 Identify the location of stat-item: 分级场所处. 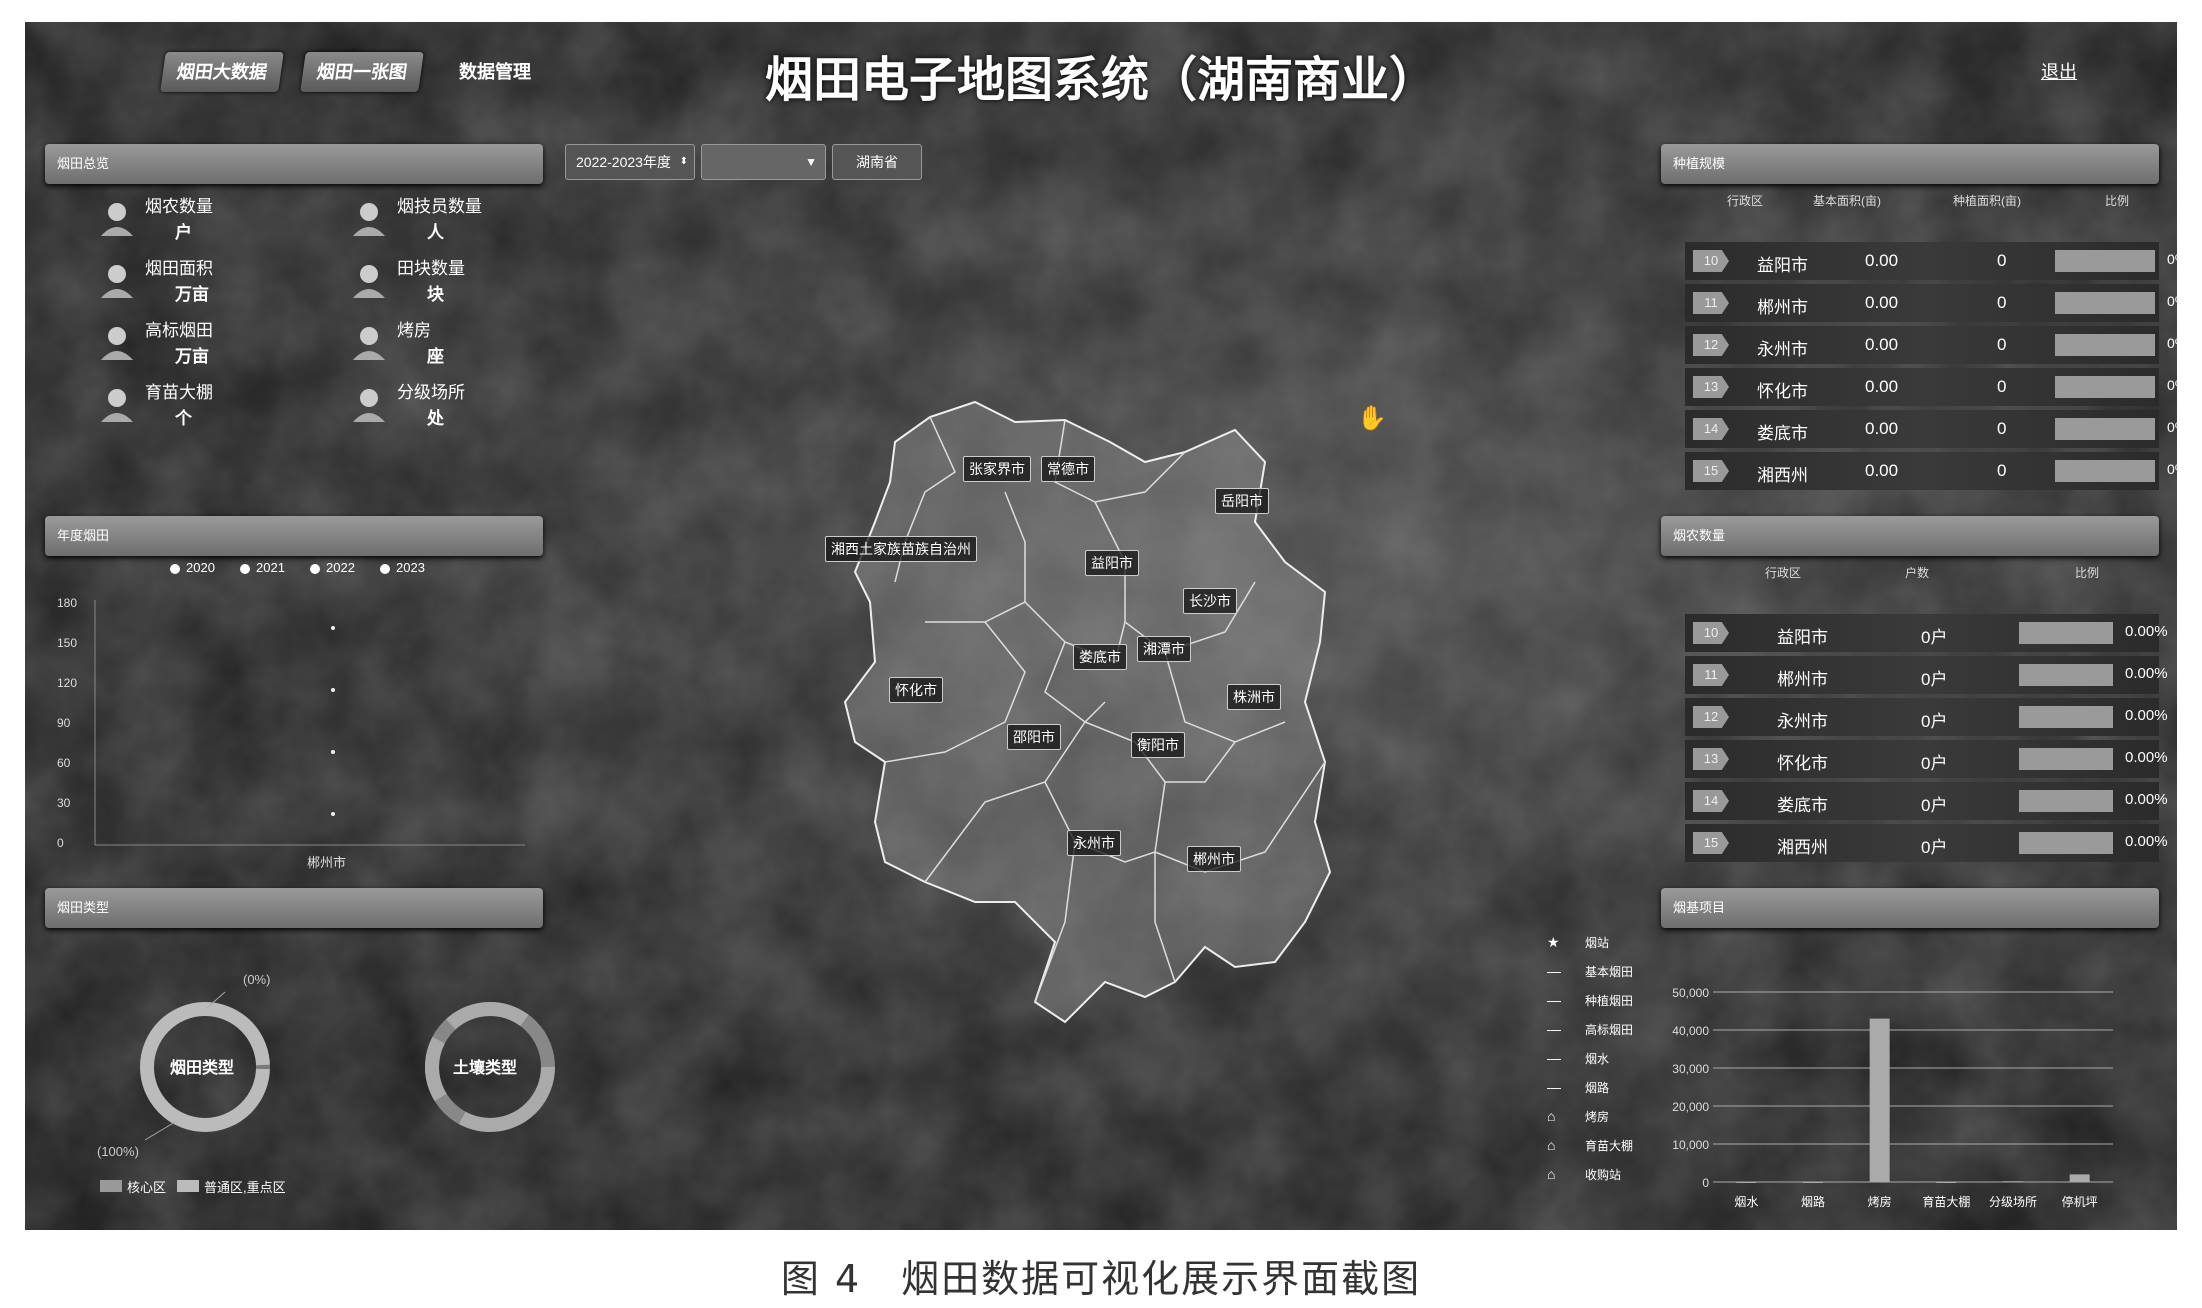
(457, 408).